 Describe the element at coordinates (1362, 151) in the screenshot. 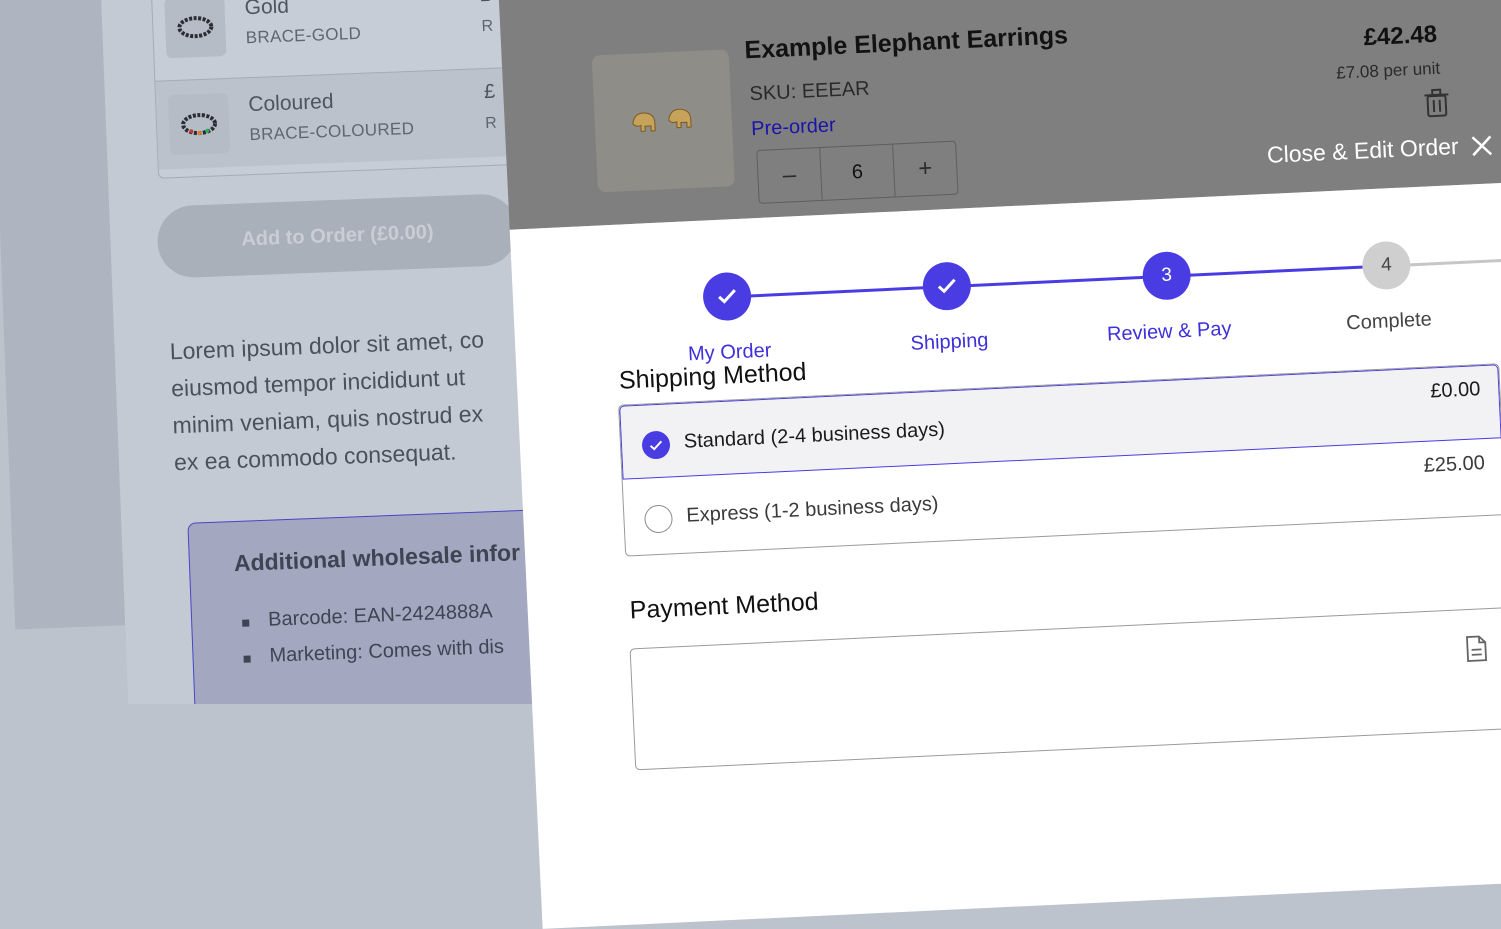

I see `close-edit-order-label: Close & Edit Order` at that location.